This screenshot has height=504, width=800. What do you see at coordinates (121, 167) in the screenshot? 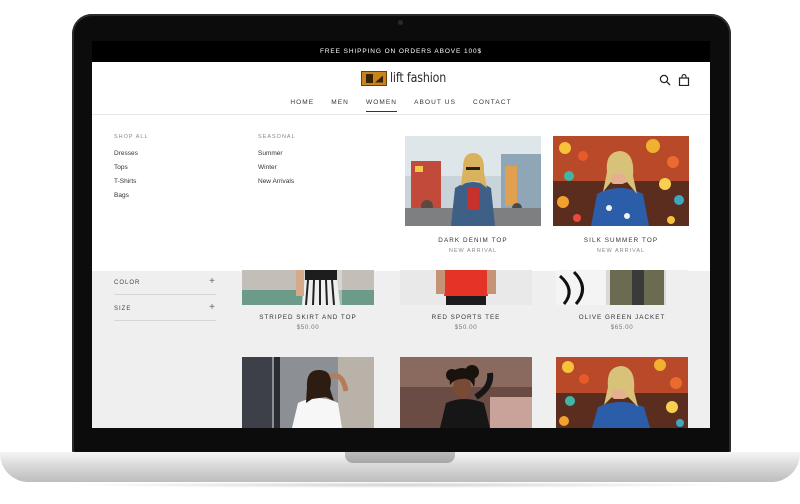
I see `menu-item-tops: Tops` at bounding box center [121, 167].